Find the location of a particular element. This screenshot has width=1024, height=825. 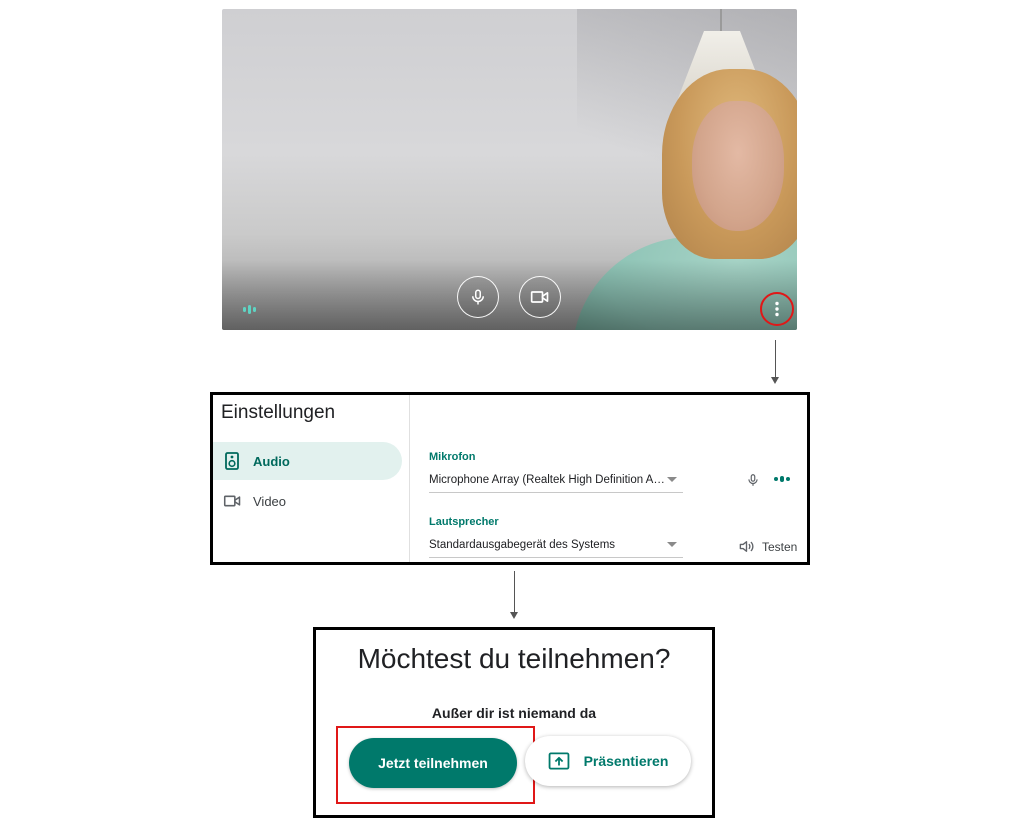

join-title: Möchtest du teilnehmen? is located at coordinates (514, 658).